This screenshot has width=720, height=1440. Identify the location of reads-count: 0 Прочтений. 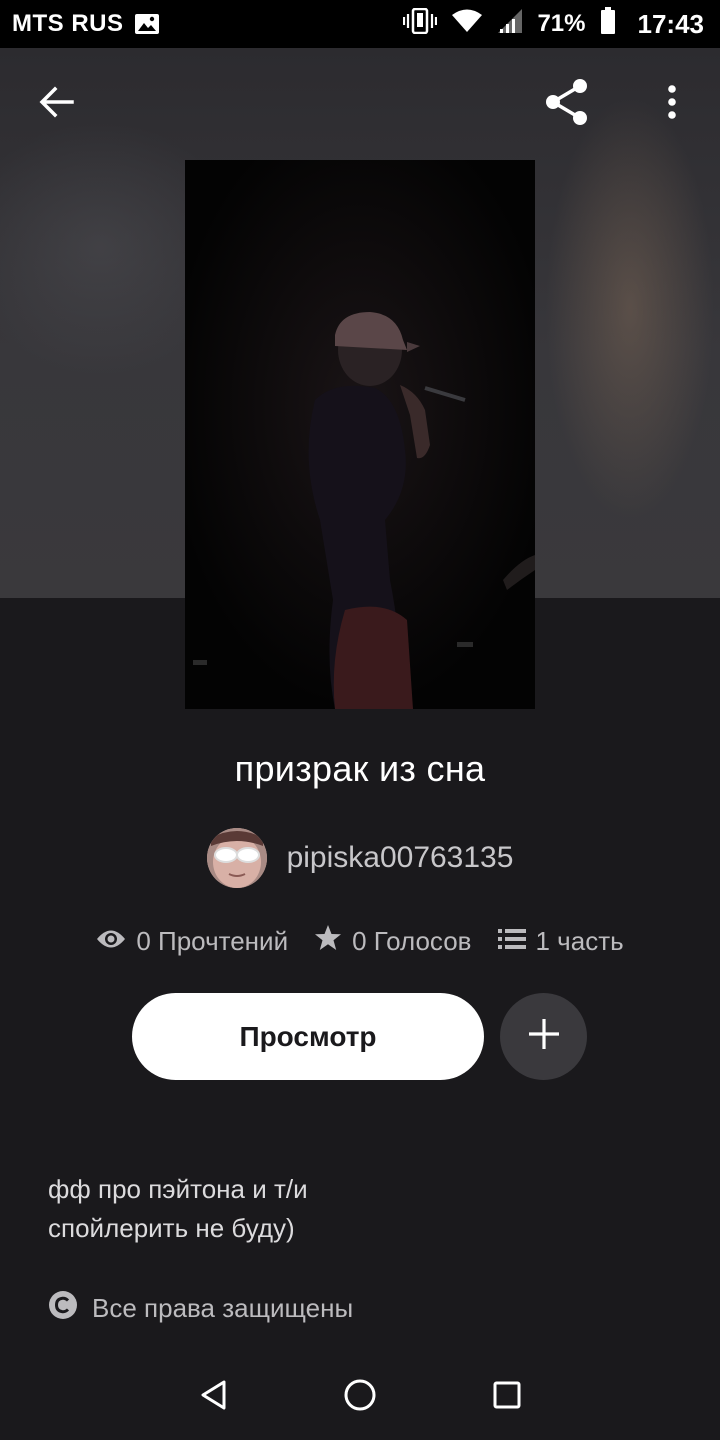
(212, 940).